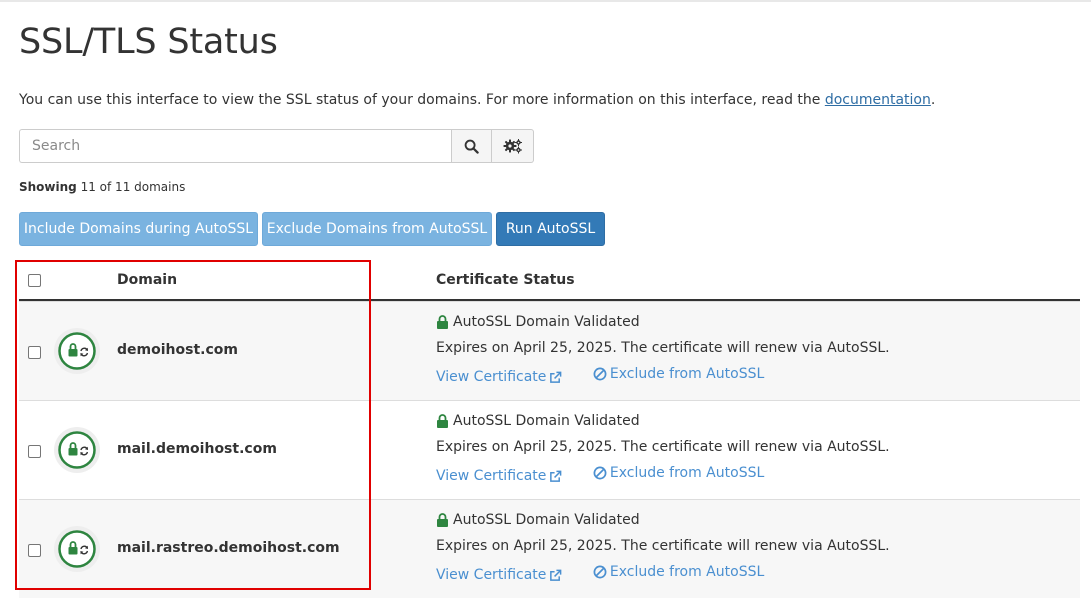 This screenshot has height=598, width=1091. What do you see at coordinates (545, 1) in the screenshot?
I see `top-shade` at bounding box center [545, 1].